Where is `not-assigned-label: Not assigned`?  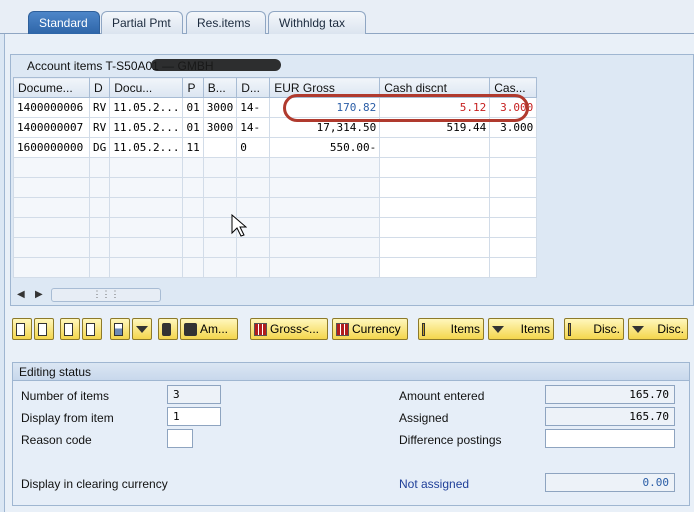
not-assigned-label: Not assigned is located at coordinates (434, 484).